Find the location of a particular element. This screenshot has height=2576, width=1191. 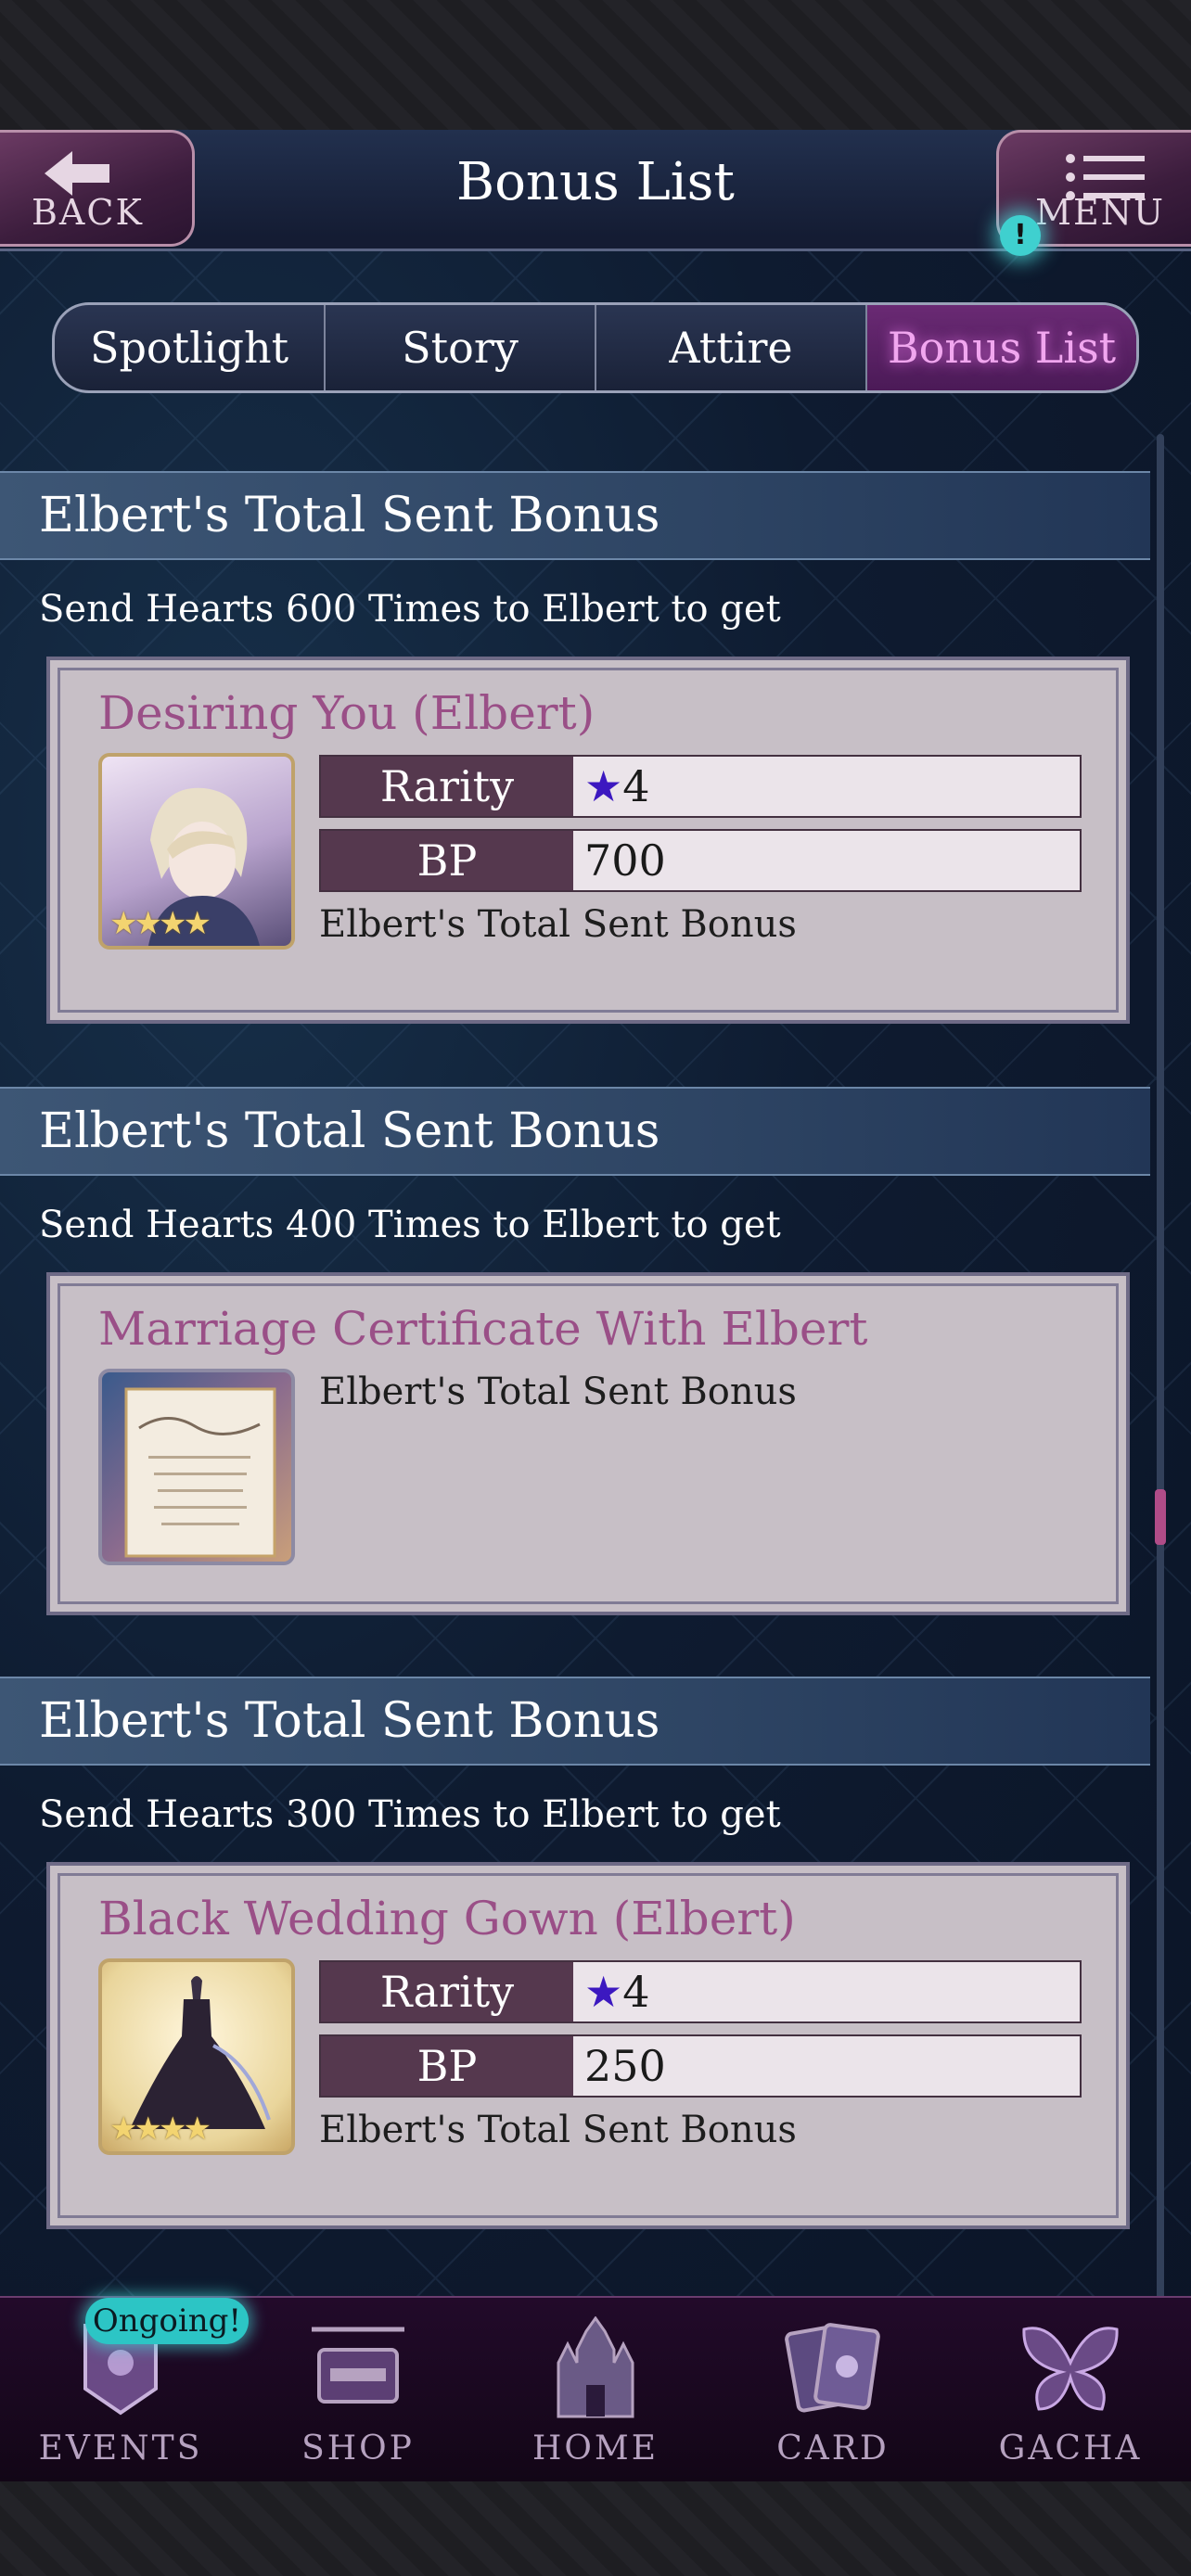

shop-icon is located at coordinates (358, 2366).